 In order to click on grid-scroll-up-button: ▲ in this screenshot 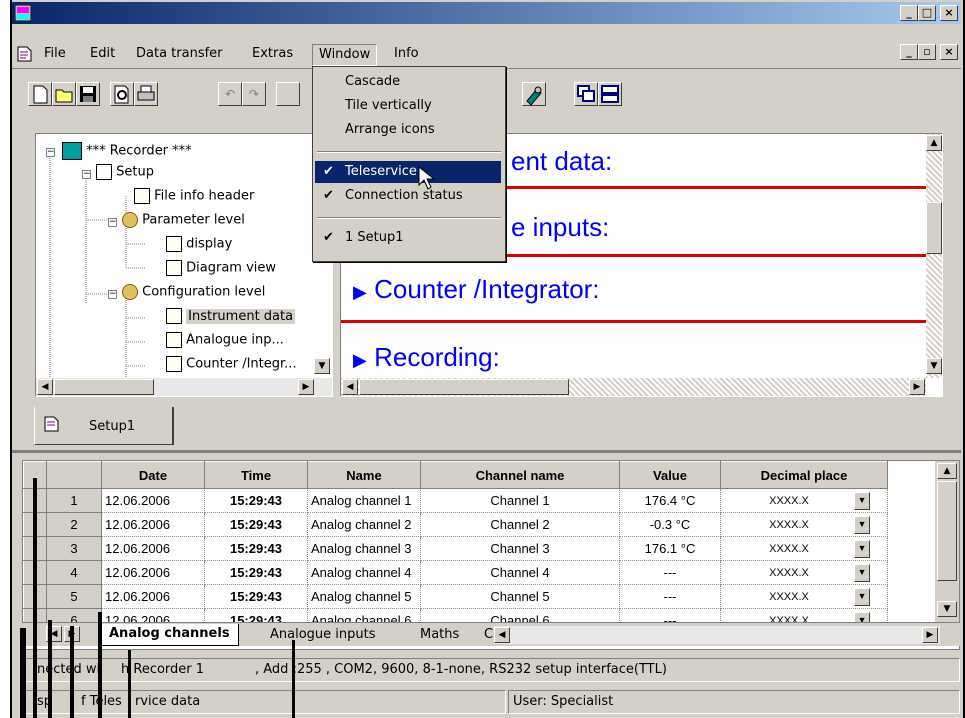, I will do `click(947, 471)`.